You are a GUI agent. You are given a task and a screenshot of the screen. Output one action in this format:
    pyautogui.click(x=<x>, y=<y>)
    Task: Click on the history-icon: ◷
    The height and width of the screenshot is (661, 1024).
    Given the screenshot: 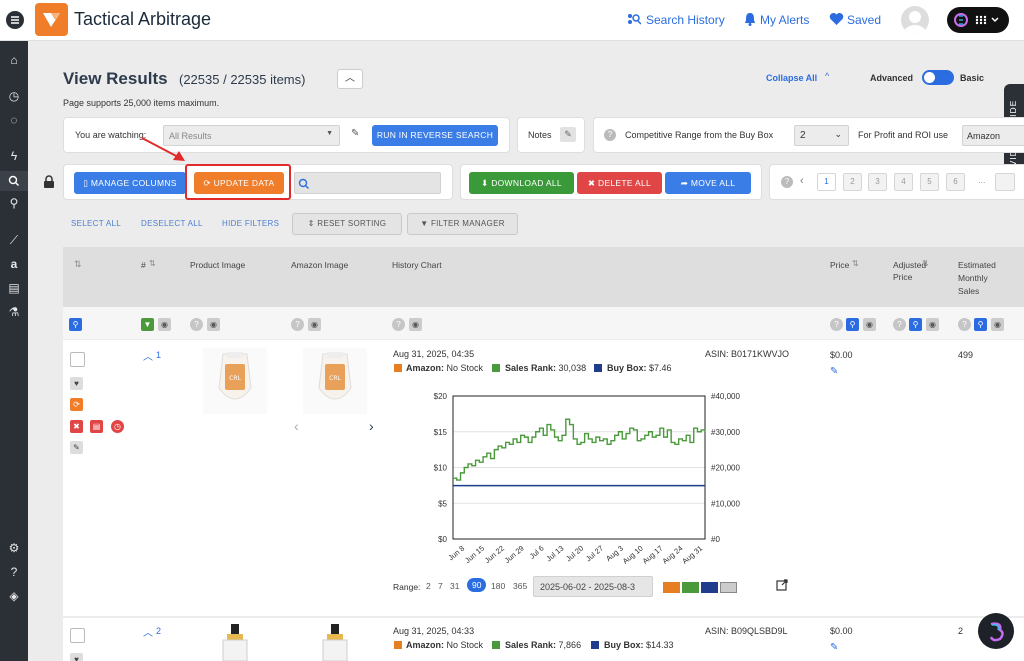 What is the action you would take?
    pyautogui.click(x=14, y=96)
    